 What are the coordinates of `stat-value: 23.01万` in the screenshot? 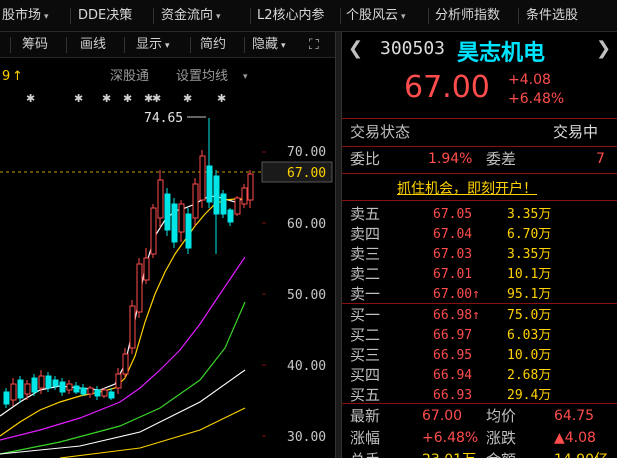 It's located at (449, 453).